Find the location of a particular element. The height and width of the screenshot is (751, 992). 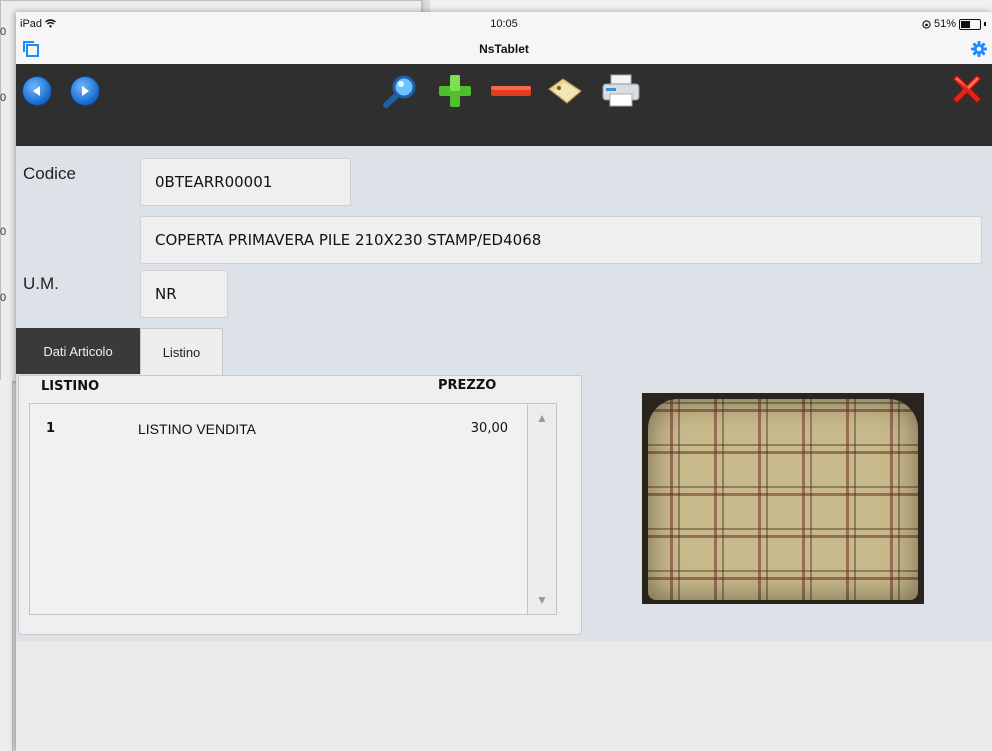

title-bar: NsTablet is located at coordinates (504, 50).